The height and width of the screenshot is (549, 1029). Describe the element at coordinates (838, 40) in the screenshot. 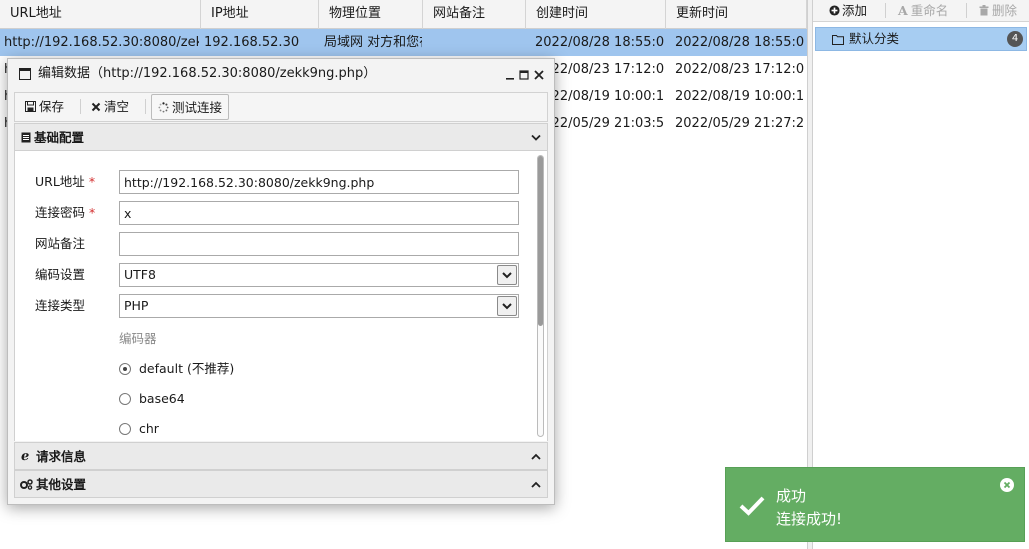

I see `folder-icon` at that location.